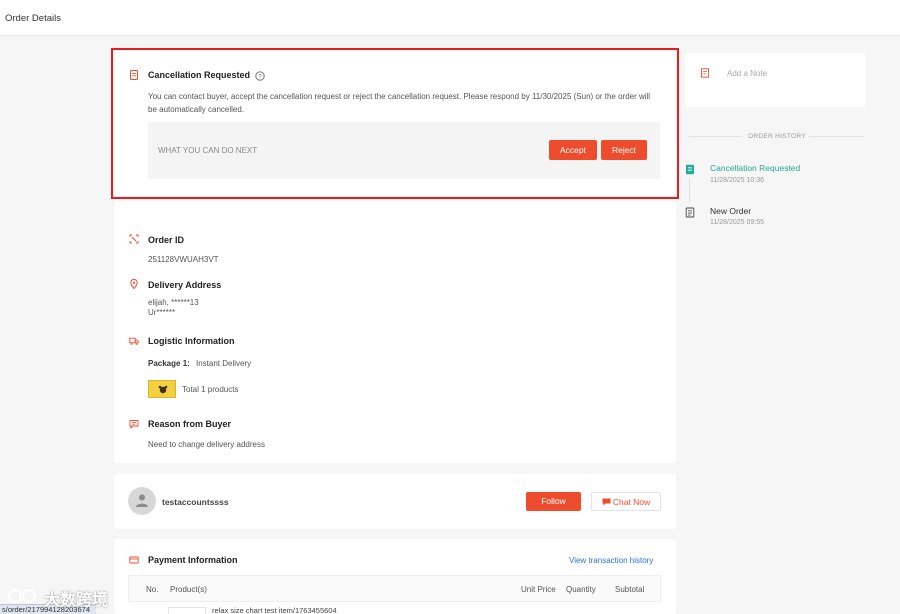  I want to click on column-unit-price: Unit Price, so click(538, 589).